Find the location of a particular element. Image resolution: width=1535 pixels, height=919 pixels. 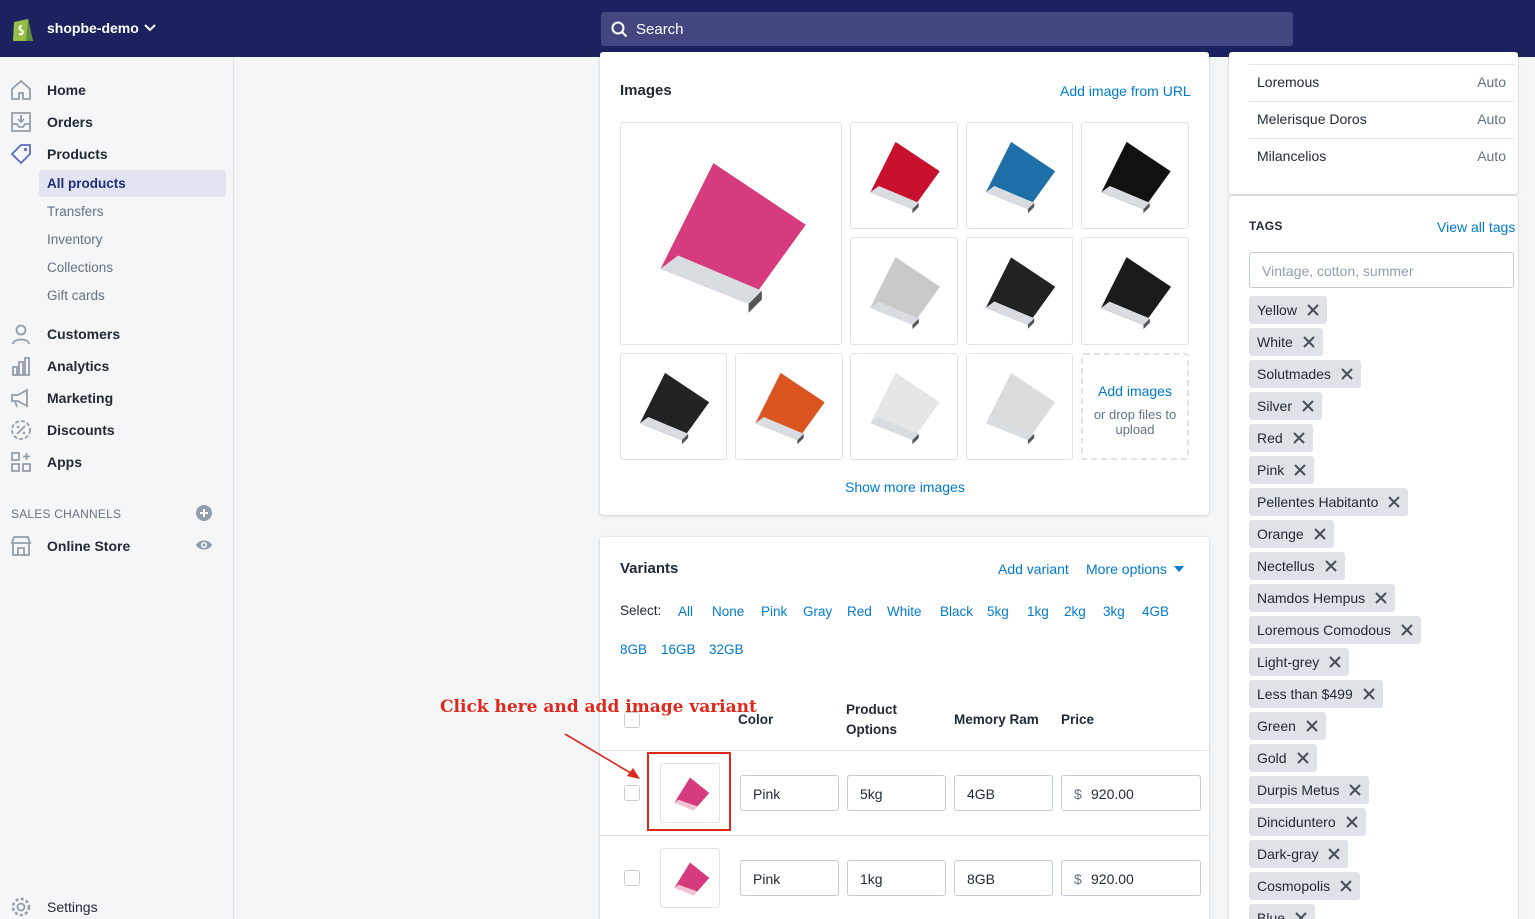

chevron-down-icon is located at coordinates (150, 28).